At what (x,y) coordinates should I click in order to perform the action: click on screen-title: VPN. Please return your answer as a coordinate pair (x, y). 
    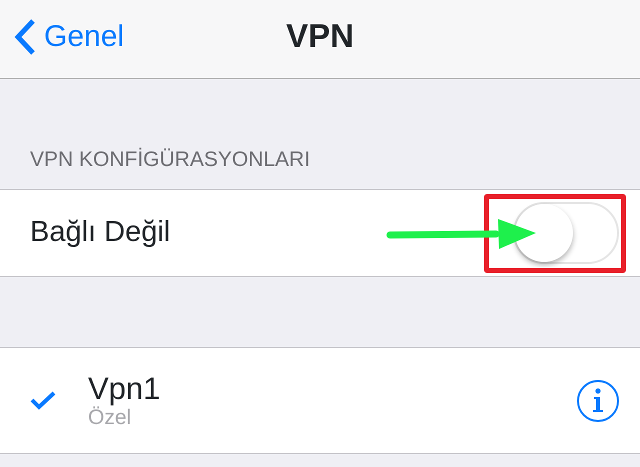
    Looking at the image, I should click on (320, 36).